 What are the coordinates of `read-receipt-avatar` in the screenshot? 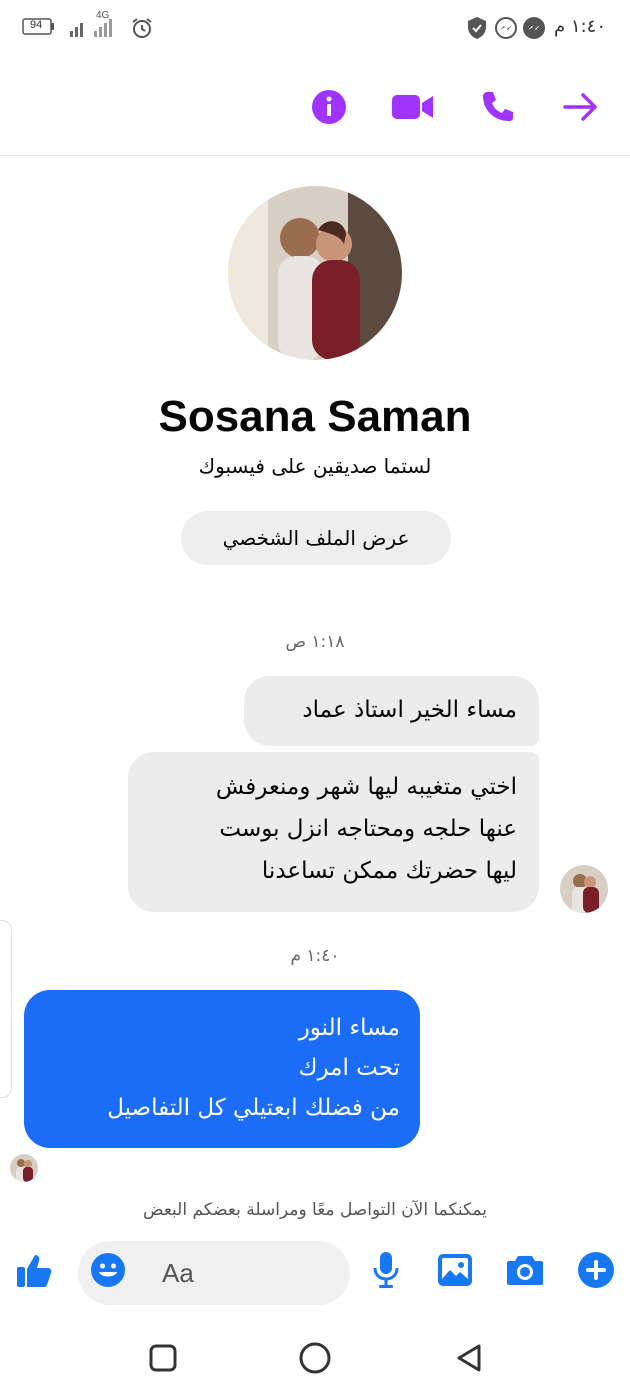 It's located at (24, 1168).